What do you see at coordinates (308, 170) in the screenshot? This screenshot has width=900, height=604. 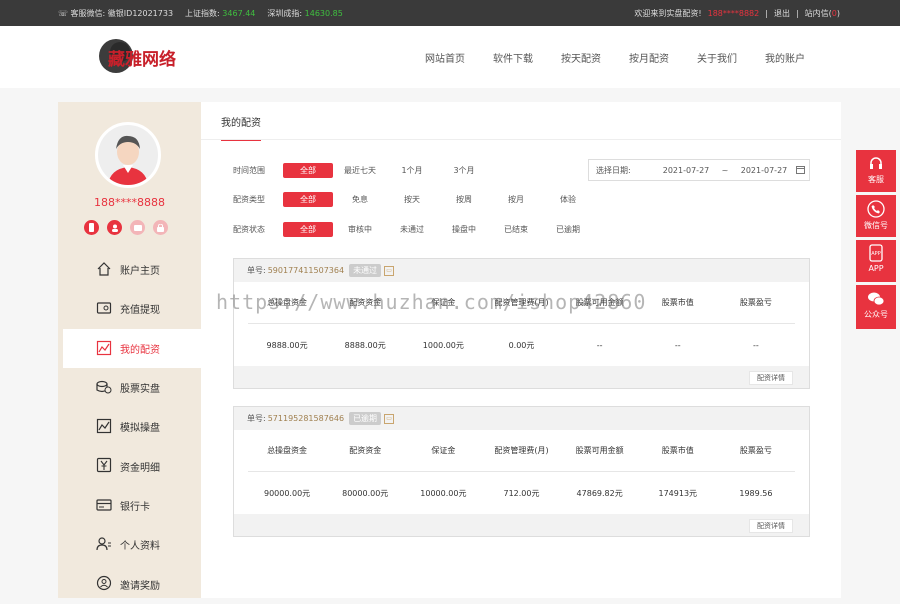 I see `filter-time-all: 全部` at bounding box center [308, 170].